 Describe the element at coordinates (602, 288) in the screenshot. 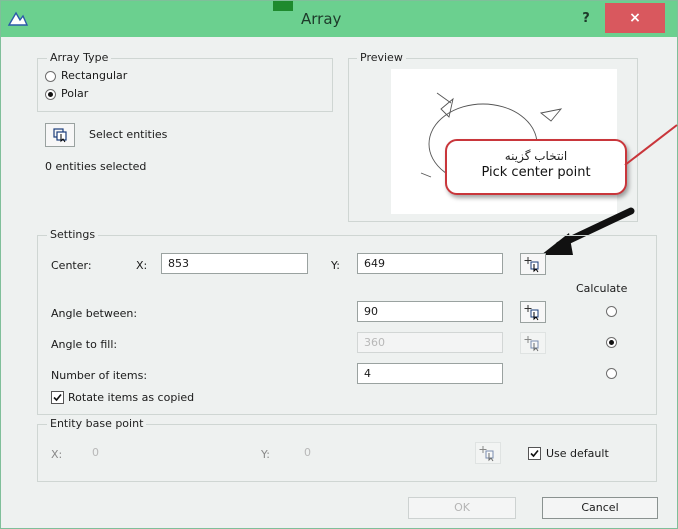

I see `calculate-label: Calculate` at that location.